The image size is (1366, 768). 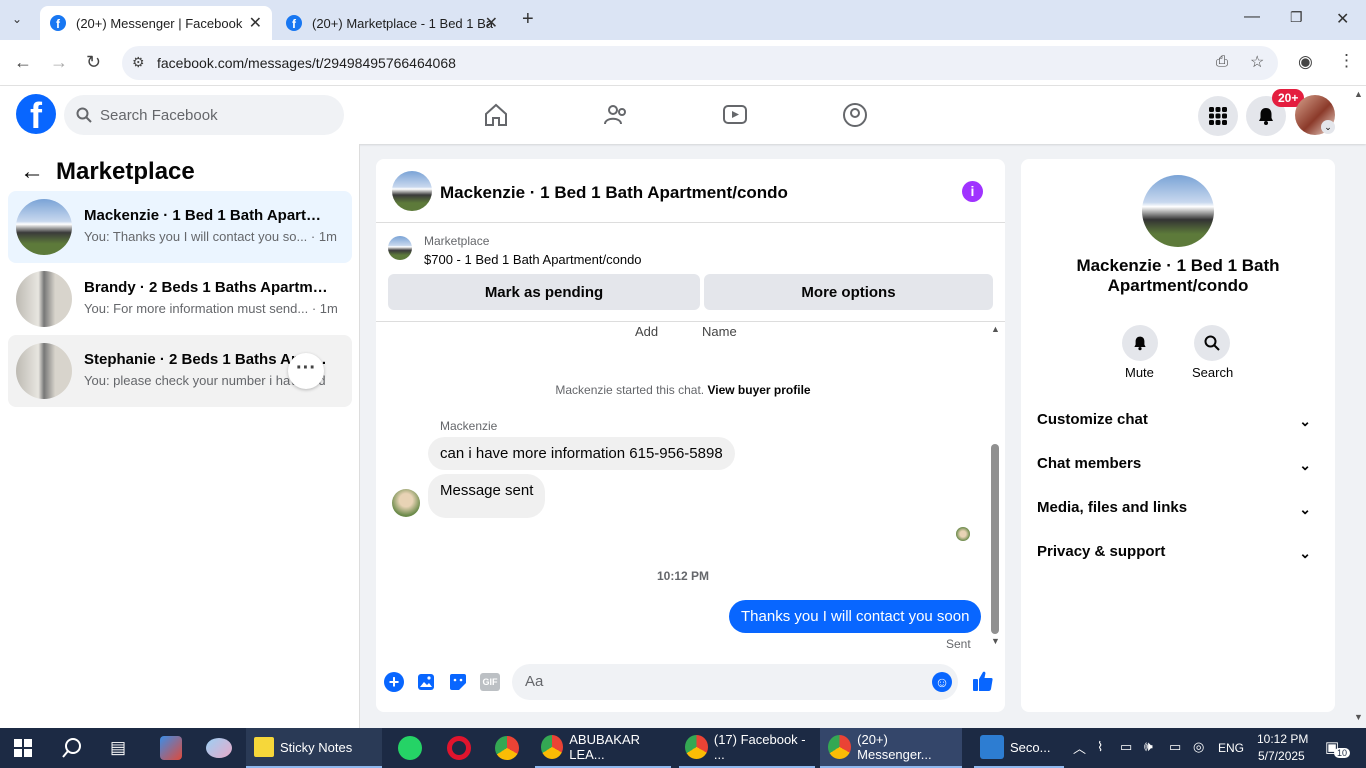 What do you see at coordinates (544, 292) in the screenshot?
I see `mark-as-pending-button: Mark as pending` at bounding box center [544, 292].